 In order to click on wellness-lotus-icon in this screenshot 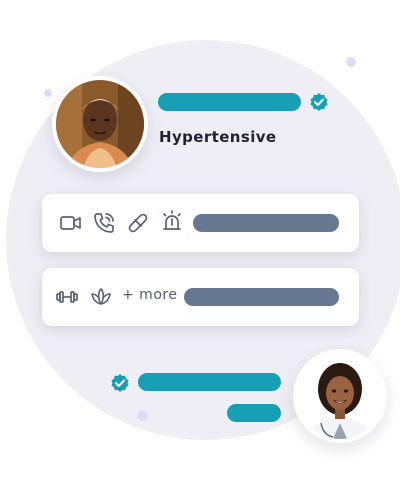, I will do `click(101, 297)`.